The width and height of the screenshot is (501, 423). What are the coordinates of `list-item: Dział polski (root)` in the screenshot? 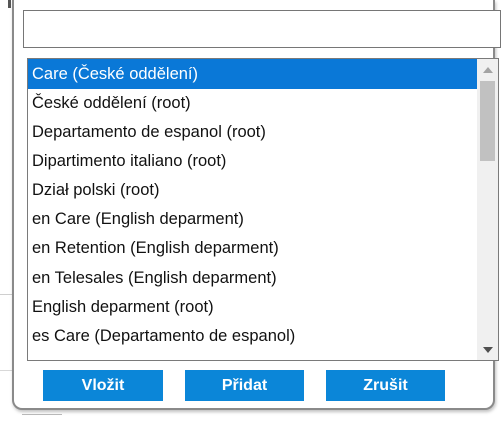 It's located at (252, 190).